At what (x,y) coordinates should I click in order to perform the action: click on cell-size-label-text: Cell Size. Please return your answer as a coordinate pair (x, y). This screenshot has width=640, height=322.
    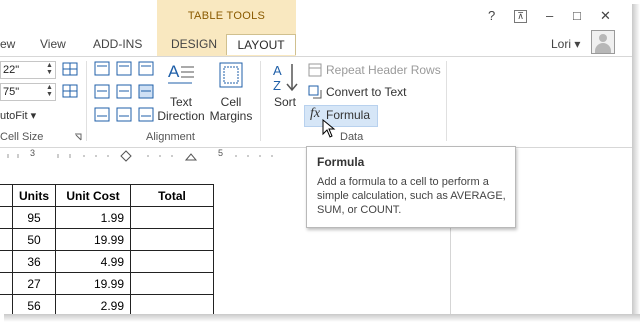
    Looking at the image, I should click on (22, 137).